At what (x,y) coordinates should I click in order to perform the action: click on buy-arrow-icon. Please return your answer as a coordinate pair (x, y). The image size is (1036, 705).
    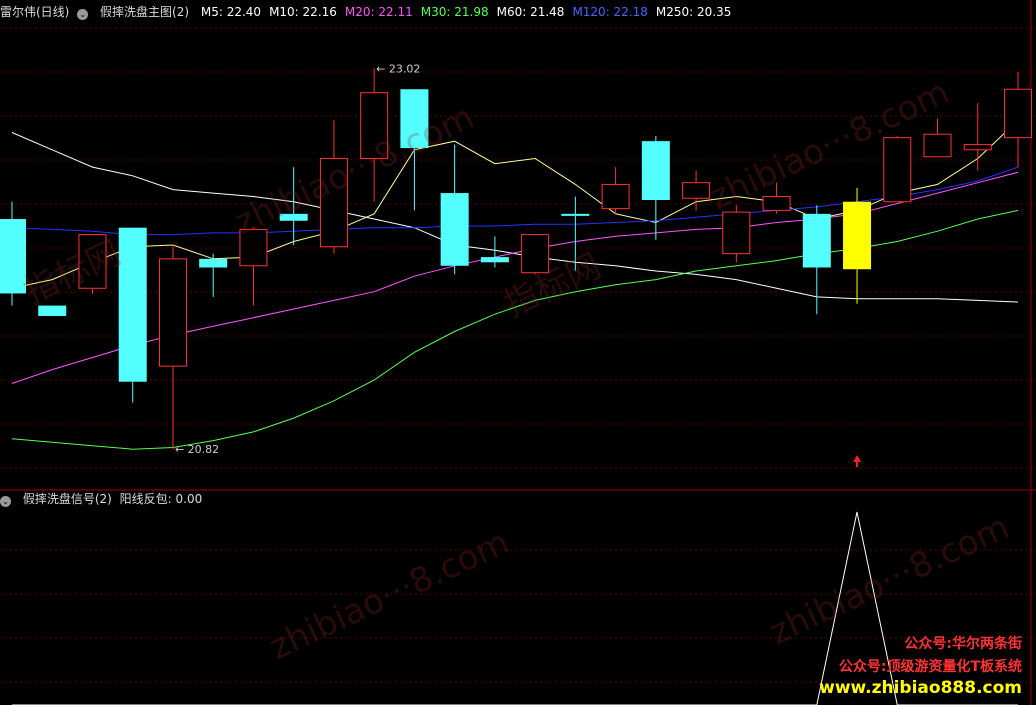
    Looking at the image, I should click on (857, 458).